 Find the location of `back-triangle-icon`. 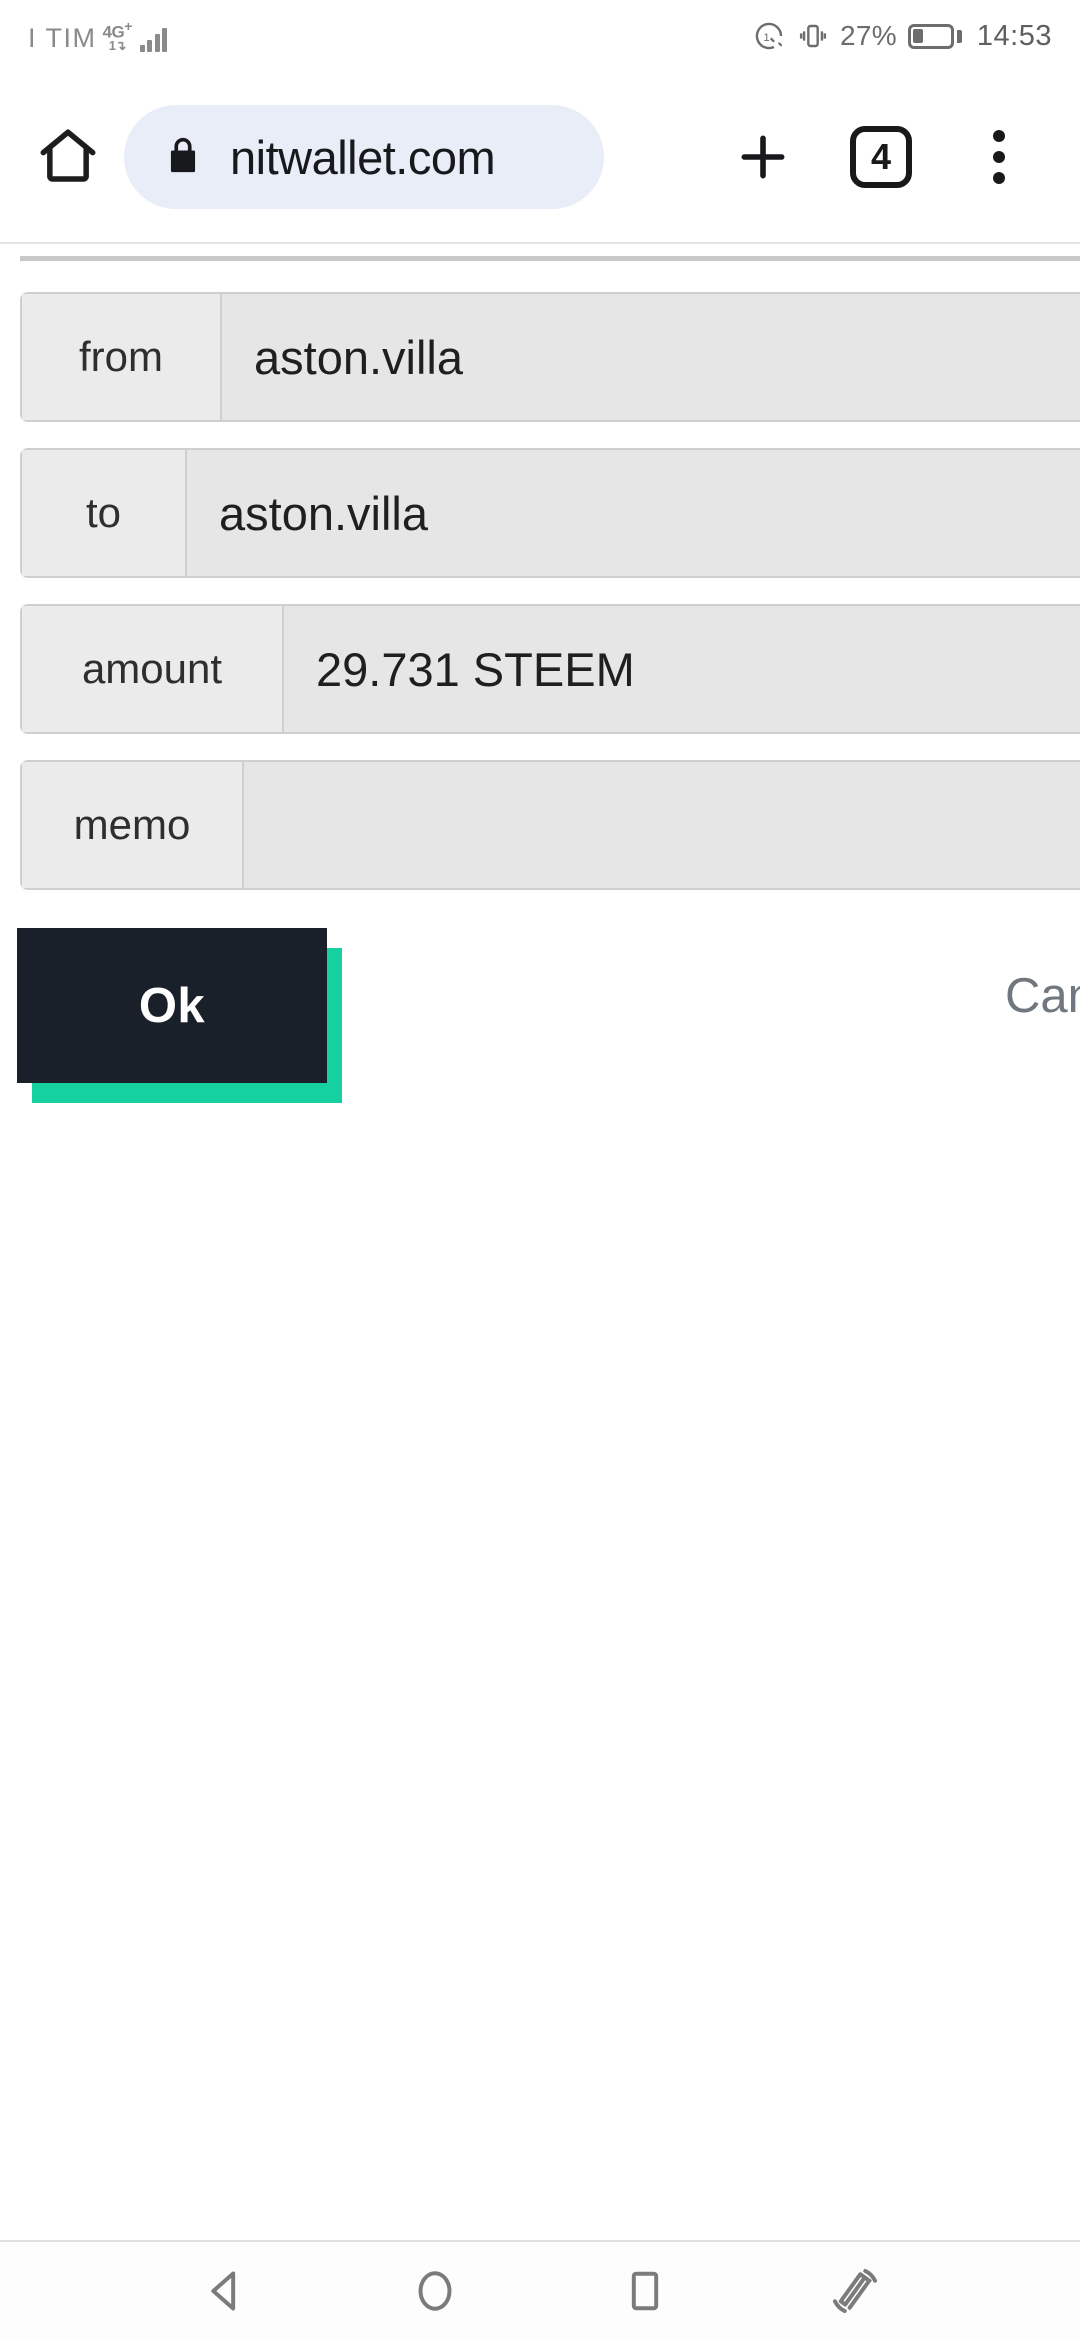

back-triangle-icon is located at coordinates (225, 2290).